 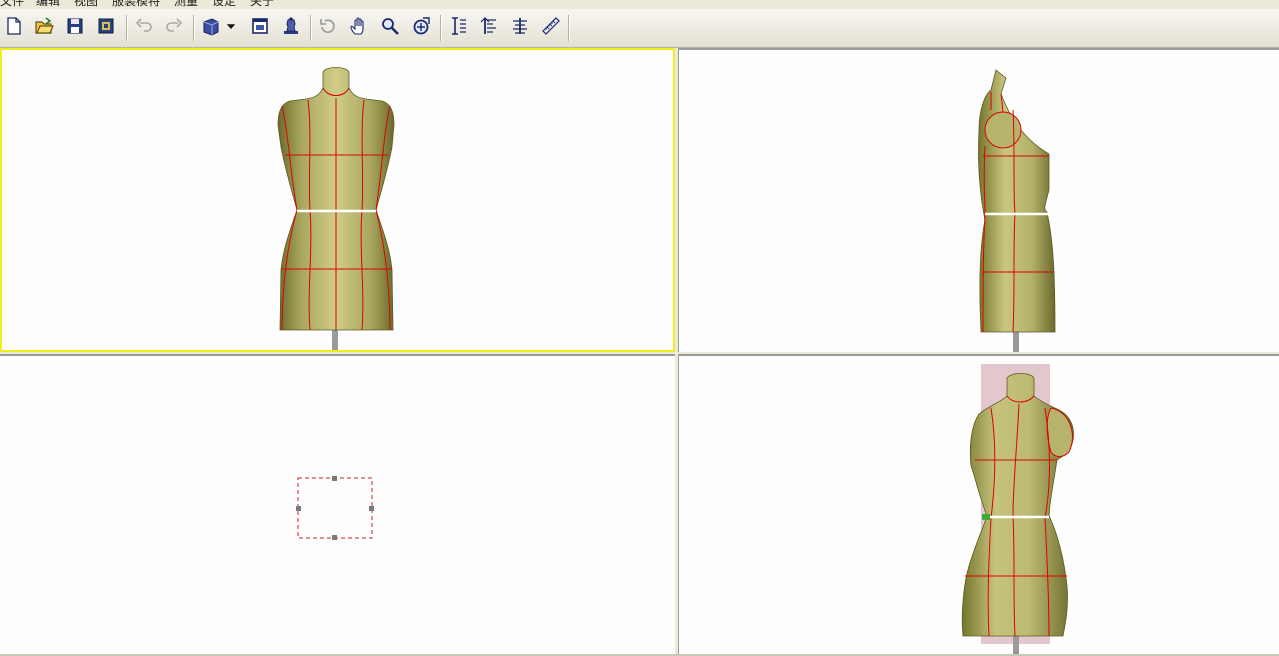 I want to click on top-view-canvas, so click(x=335, y=508).